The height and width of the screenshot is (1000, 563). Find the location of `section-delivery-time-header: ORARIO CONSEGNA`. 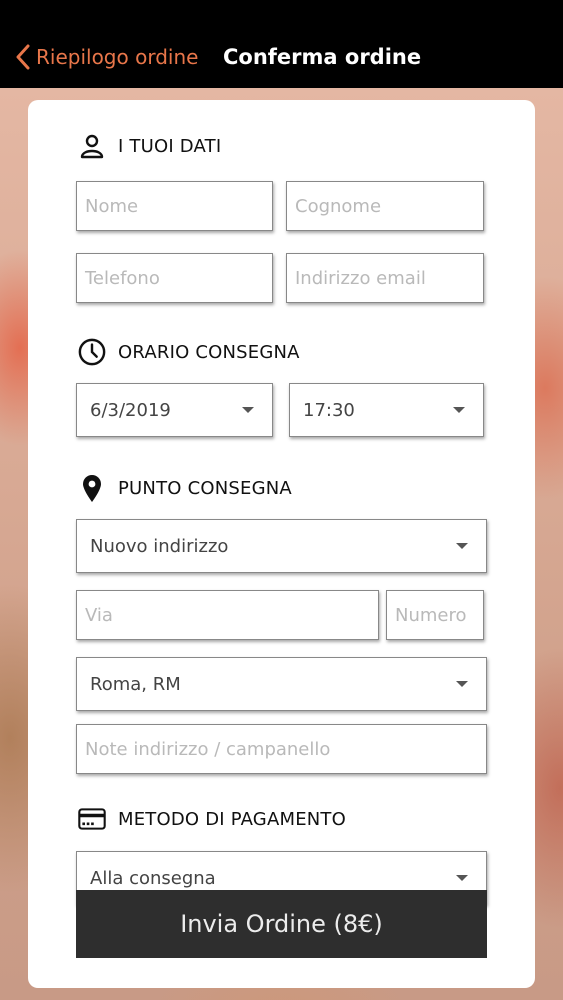

section-delivery-time-header: ORARIO CONSEGNA is located at coordinates (189, 352).